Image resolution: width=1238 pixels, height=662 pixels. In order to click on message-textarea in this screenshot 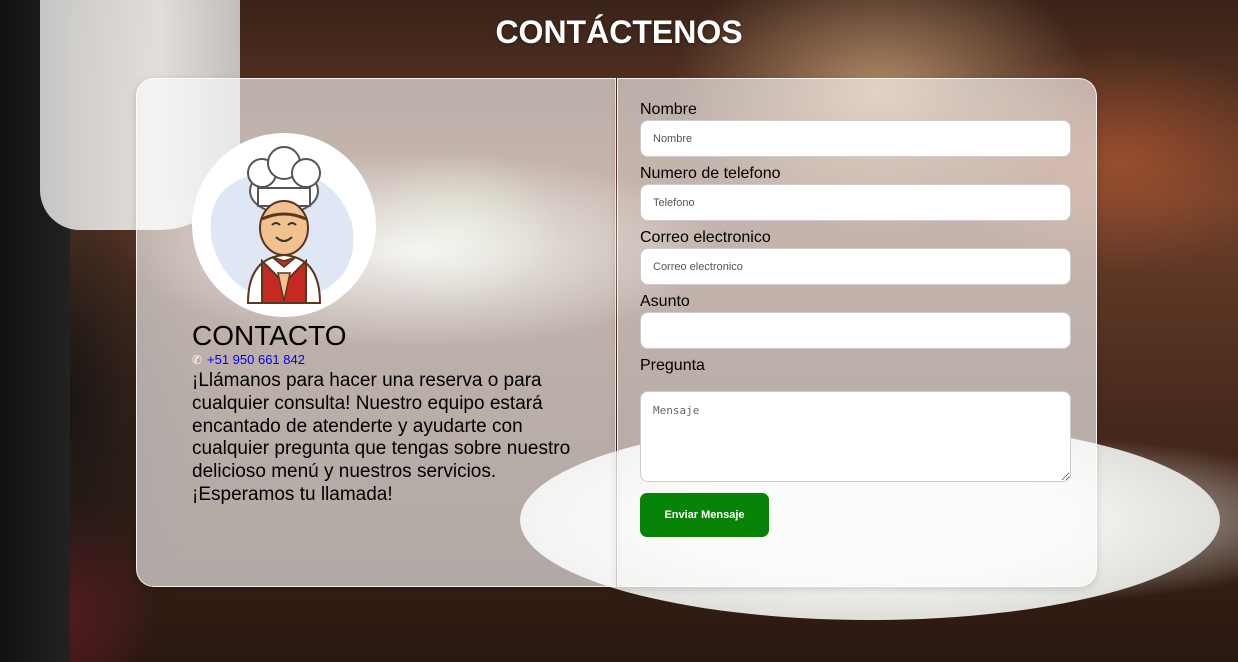, I will do `click(855, 436)`.